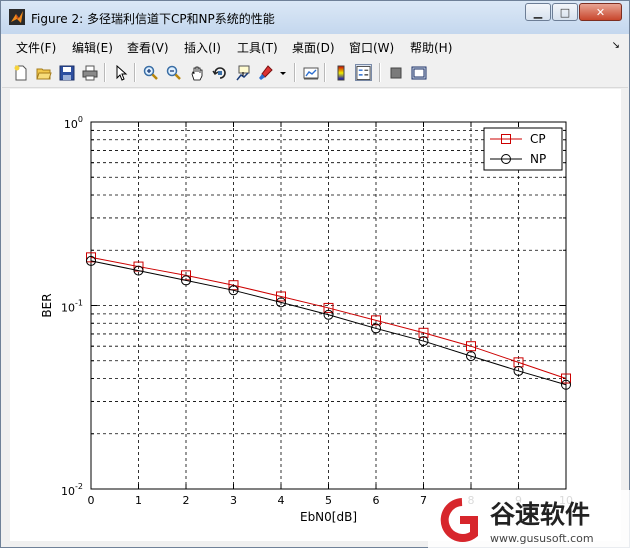 This screenshot has height=552, width=630. I want to click on new-figure-icon, so click(20, 72).